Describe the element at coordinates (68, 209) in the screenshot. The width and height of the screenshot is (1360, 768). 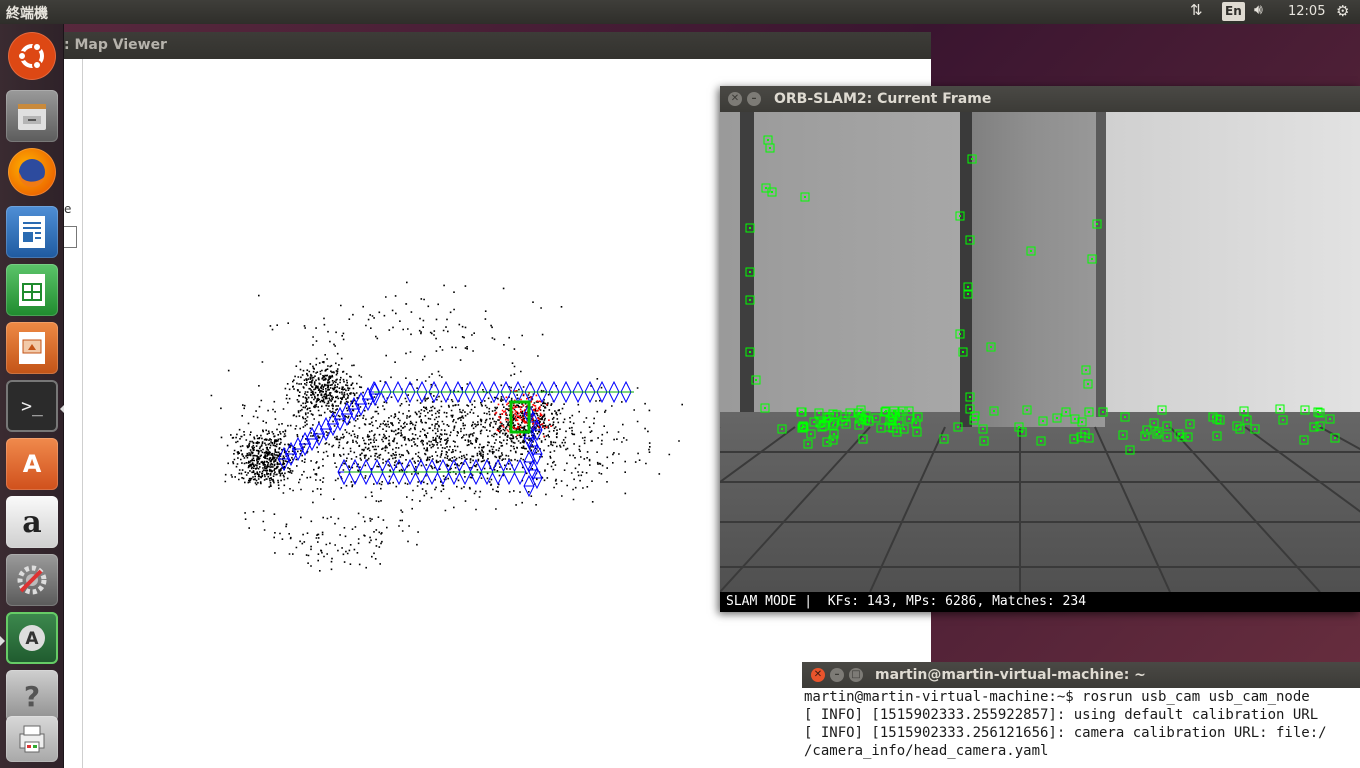
I see `menu-label: e` at that location.